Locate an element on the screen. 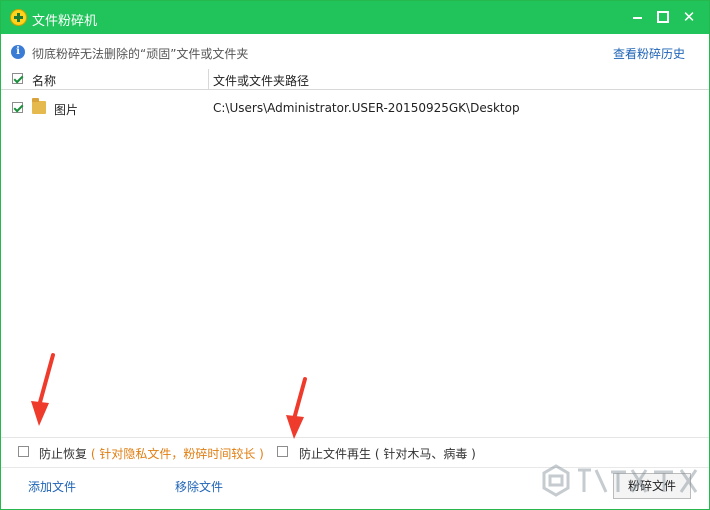 The width and height of the screenshot is (710, 510). prevent-recovery-checkbox is located at coordinates (23, 451).